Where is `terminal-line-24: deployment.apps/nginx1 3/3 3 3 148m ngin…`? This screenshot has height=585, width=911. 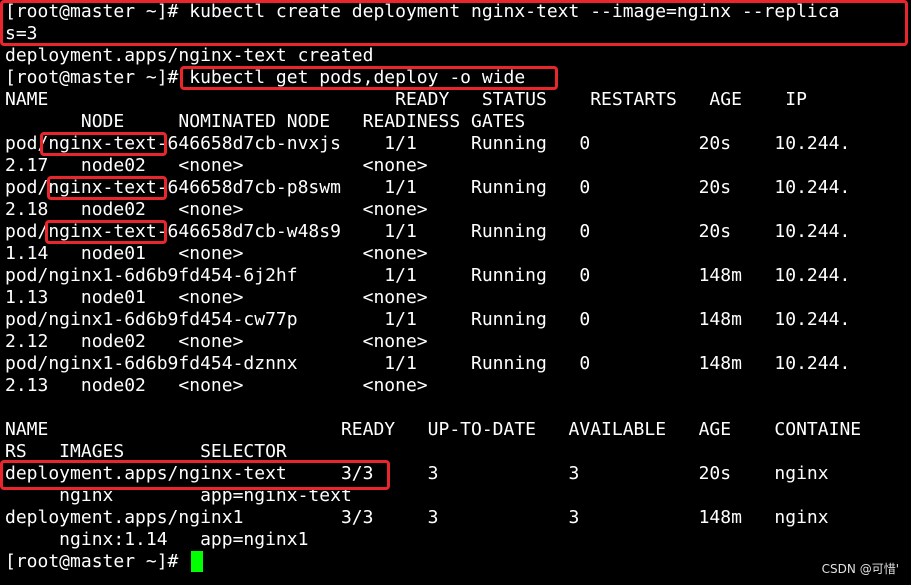
terminal-line-24: deployment.apps/nginx1 3/3 3 3 148m ngin… is located at coordinates (417, 517).